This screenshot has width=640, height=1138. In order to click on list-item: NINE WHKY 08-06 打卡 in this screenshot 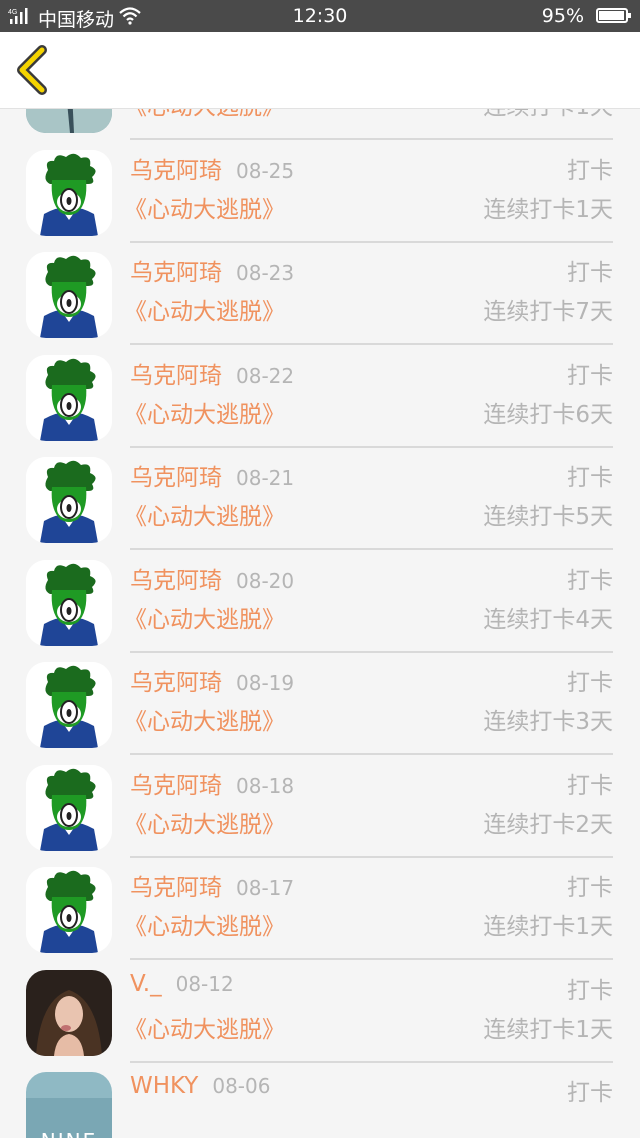, I will do `click(320, 1100)`.